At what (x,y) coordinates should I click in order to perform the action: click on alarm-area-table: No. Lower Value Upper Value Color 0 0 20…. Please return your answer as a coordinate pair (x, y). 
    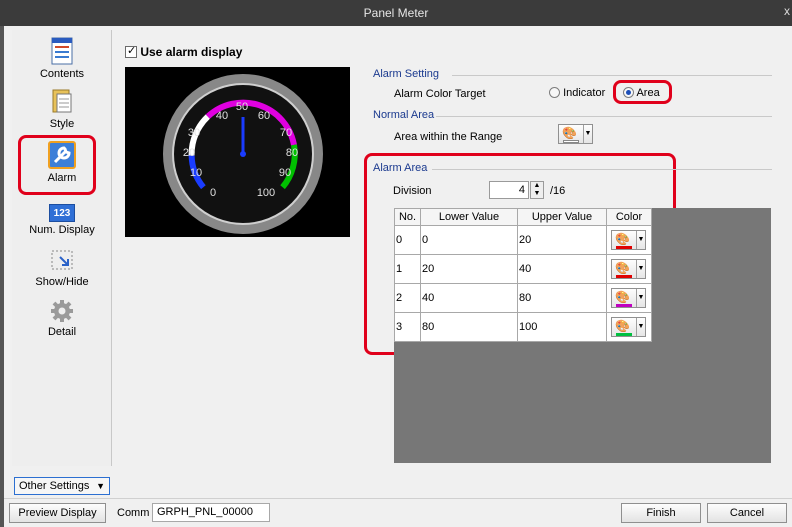
    Looking at the image, I should click on (523, 275).